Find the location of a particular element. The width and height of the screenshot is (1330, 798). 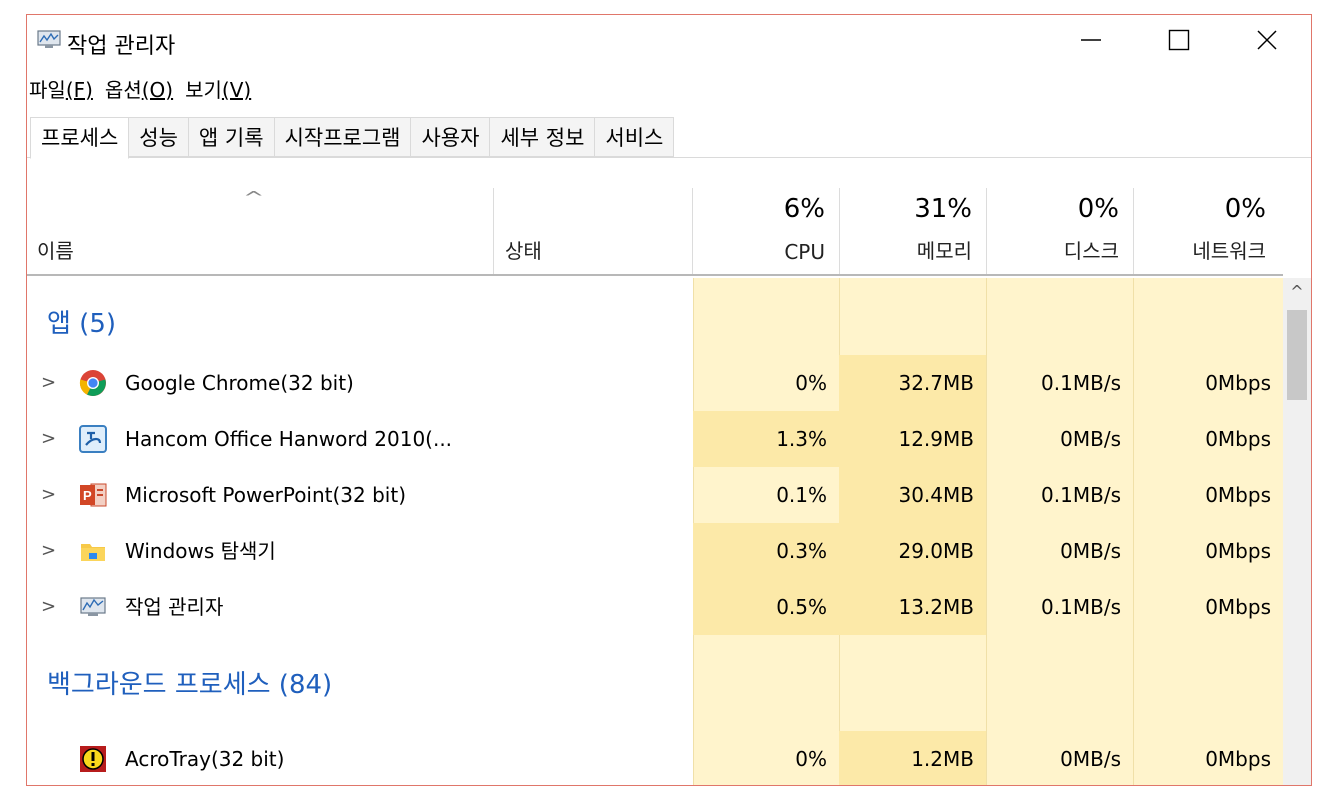

memory-total-percent: 31% is located at coordinates (943, 209).